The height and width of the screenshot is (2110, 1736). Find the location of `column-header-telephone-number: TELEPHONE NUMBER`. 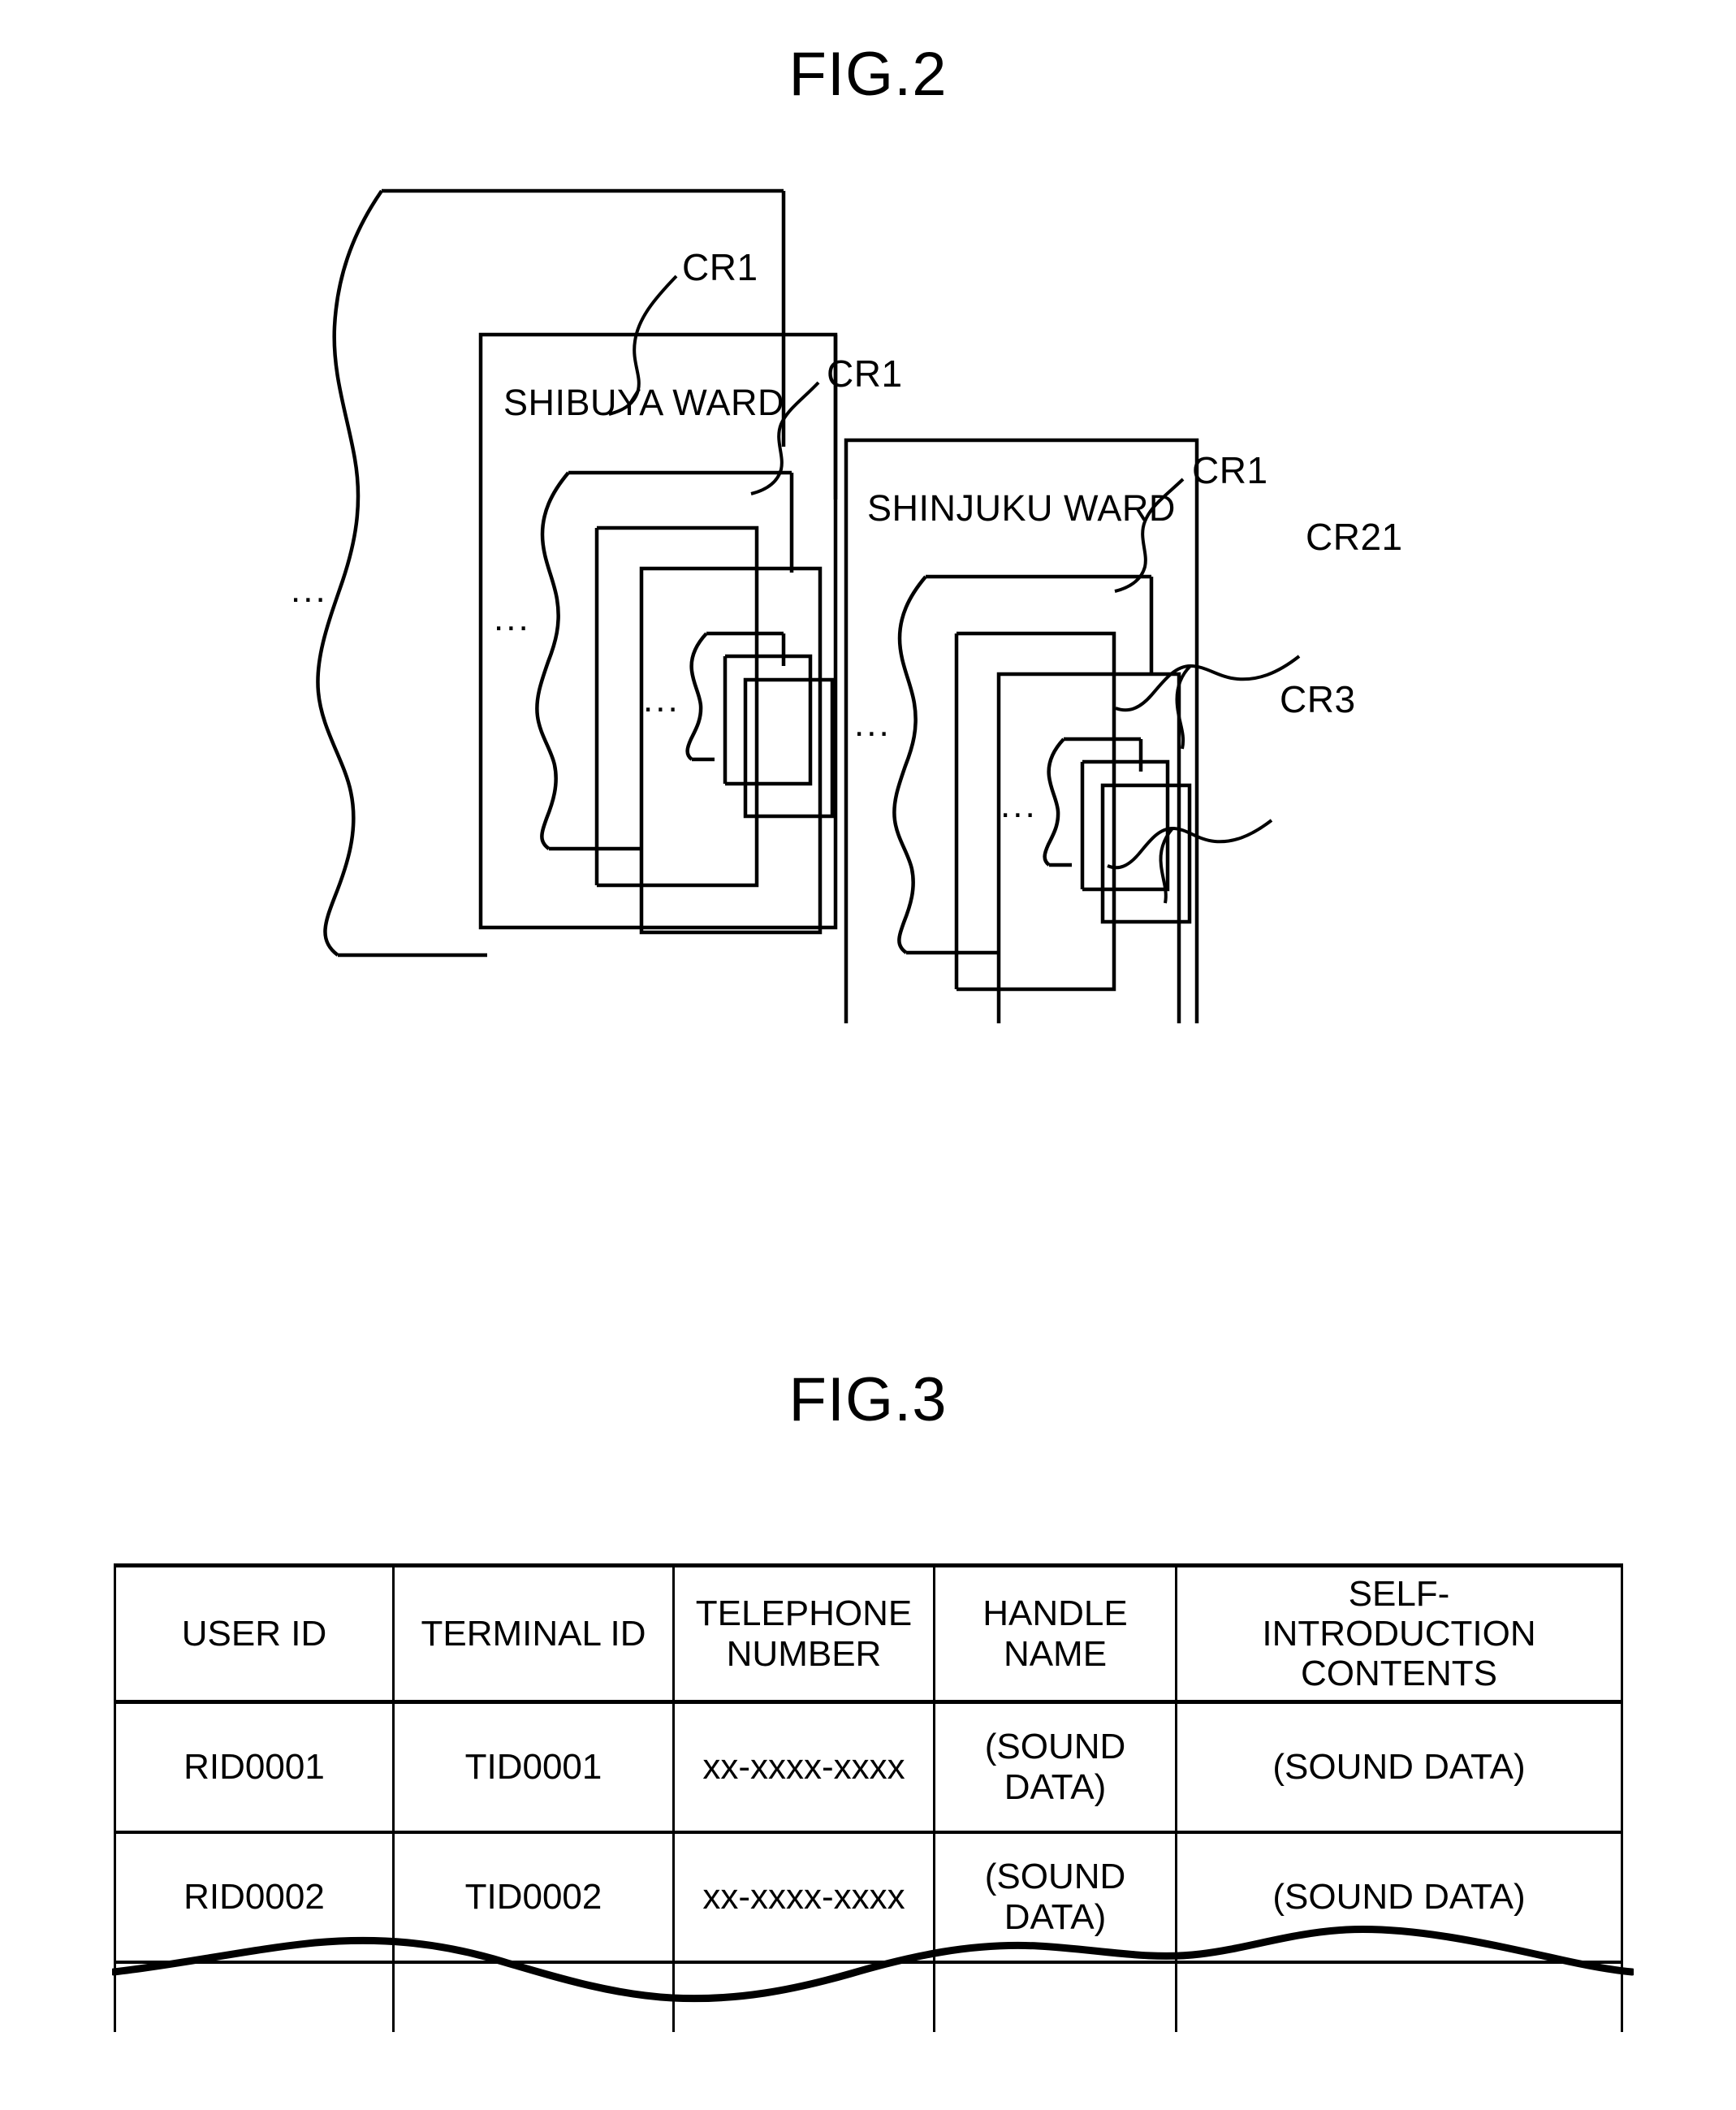

column-header-telephone-number: TELEPHONE NUMBER is located at coordinates (803, 1633).